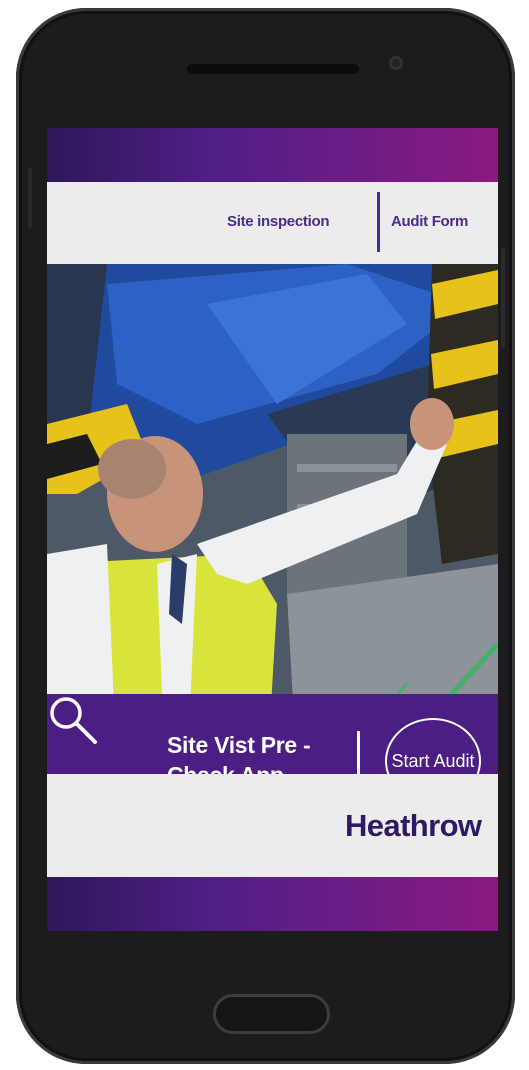 The width and height of the screenshot is (529, 1070). I want to click on app-title: Site Vist Pre - Check App, so click(239, 753).